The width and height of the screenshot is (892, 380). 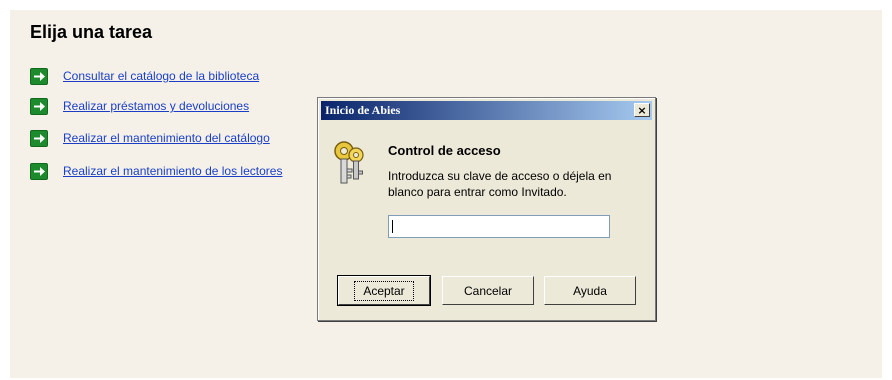 I want to click on dialog-heading: Control de acceso, so click(x=444, y=150).